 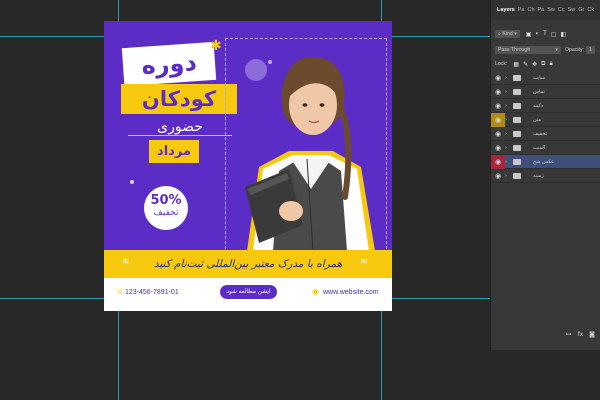 I want to click on lock-artboard-icon: ⧉, so click(x=543, y=64).